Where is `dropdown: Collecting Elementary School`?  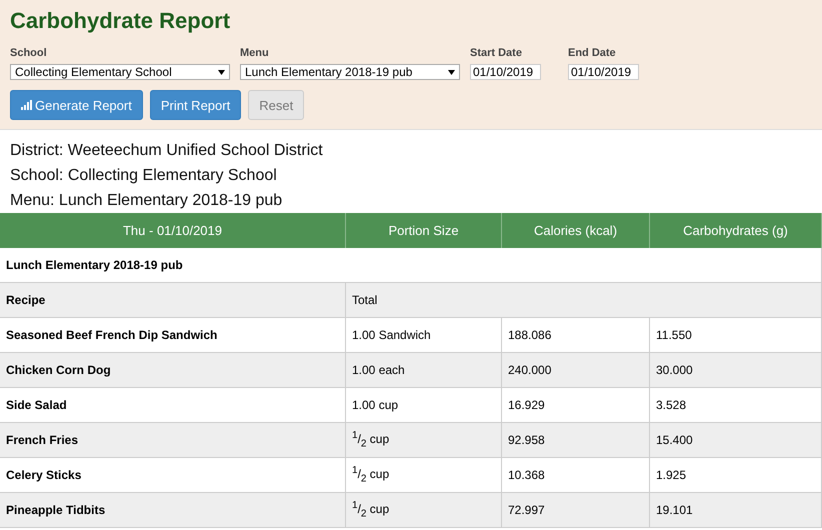 dropdown: Collecting Elementary School is located at coordinates (120, 72).